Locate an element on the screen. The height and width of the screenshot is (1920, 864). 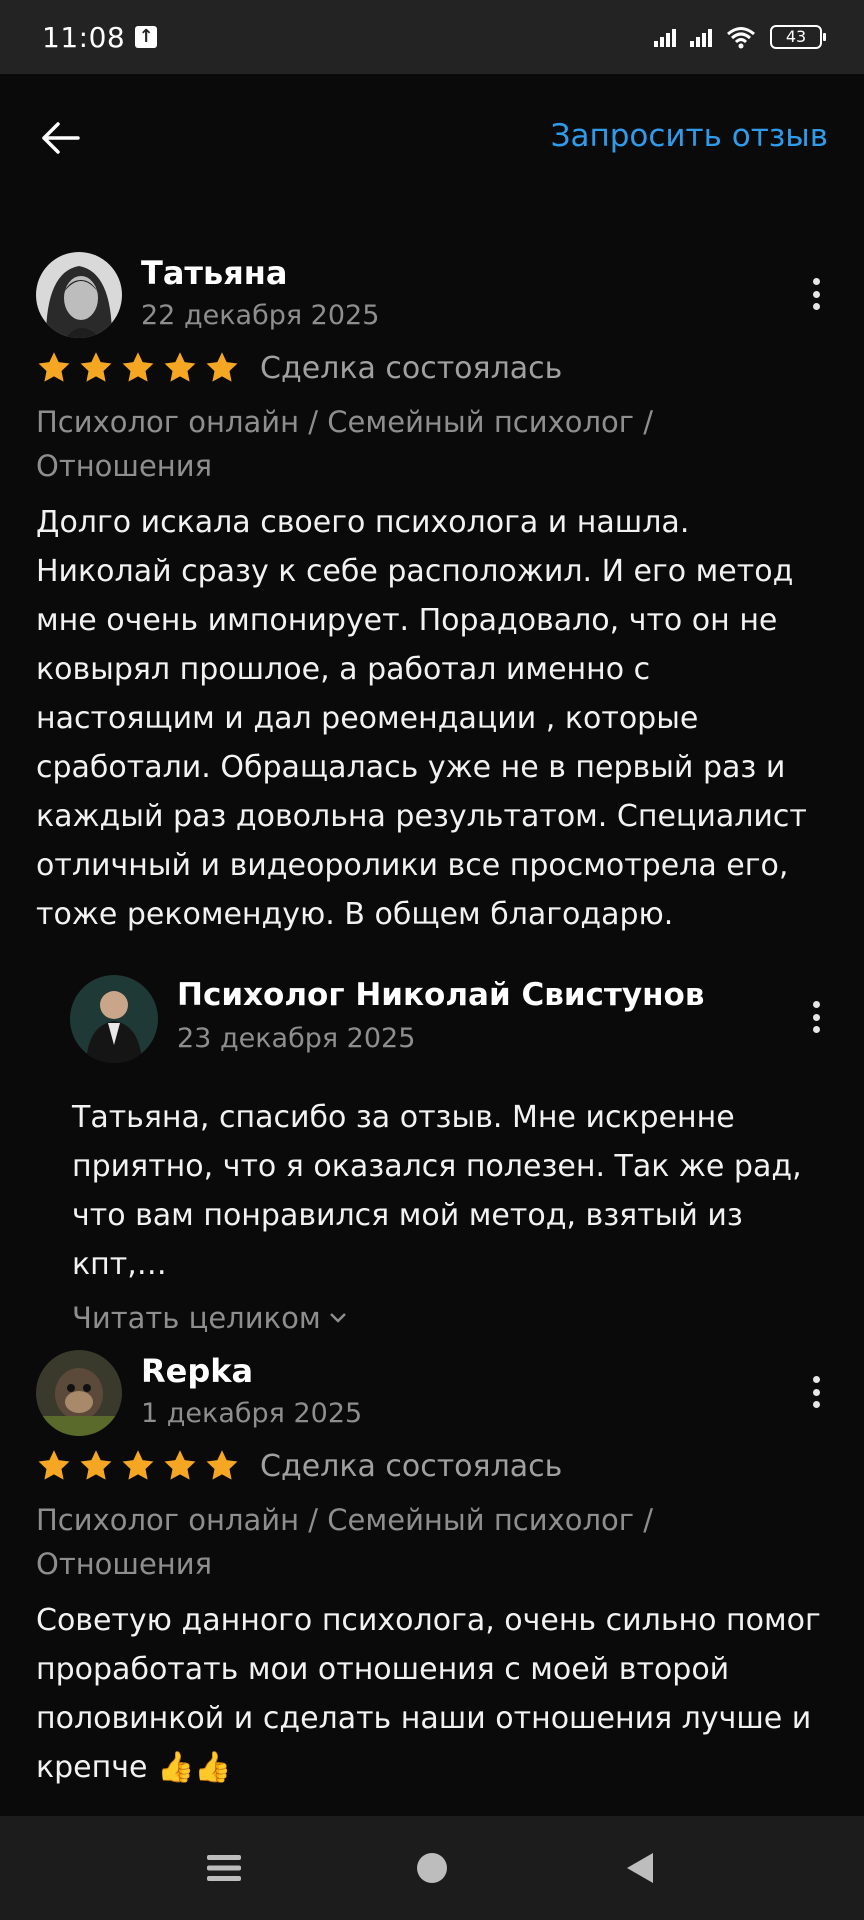
author-name: Татьяна is located at coordinates (214, 273).